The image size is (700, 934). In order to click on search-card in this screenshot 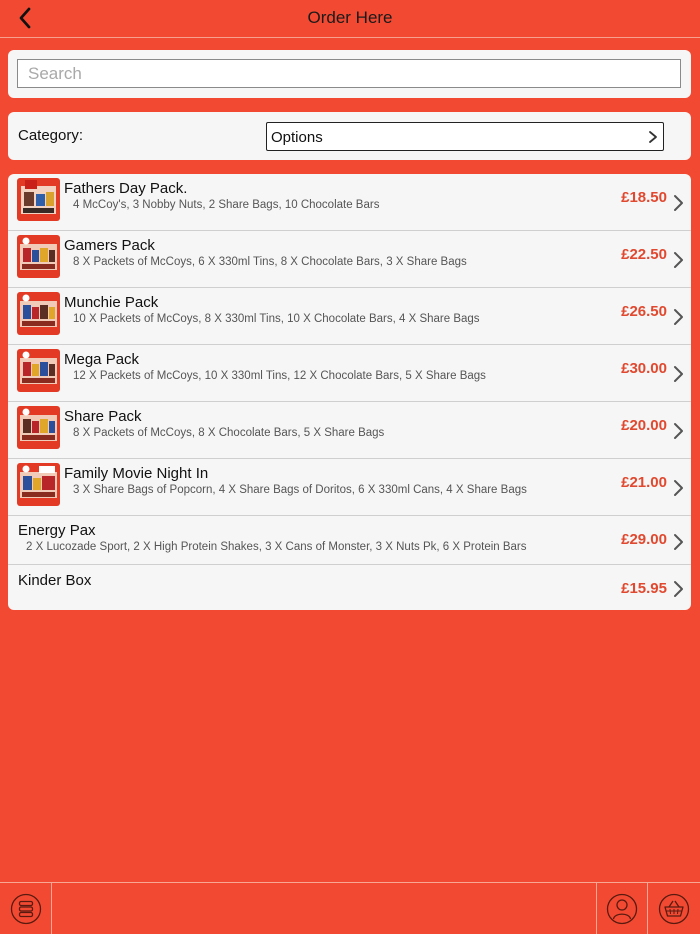, I will do `click(349, 74)`.